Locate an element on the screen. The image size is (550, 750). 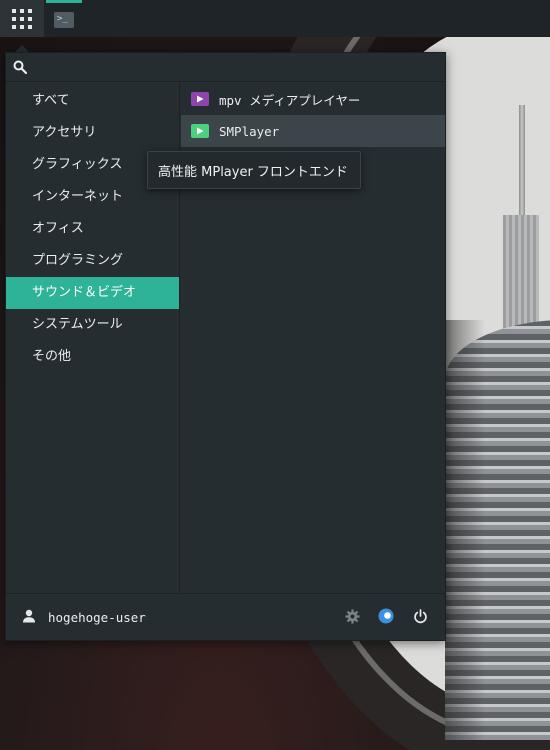
category-item: サウンド＆ビデオ is located at coordinates (92, 293).